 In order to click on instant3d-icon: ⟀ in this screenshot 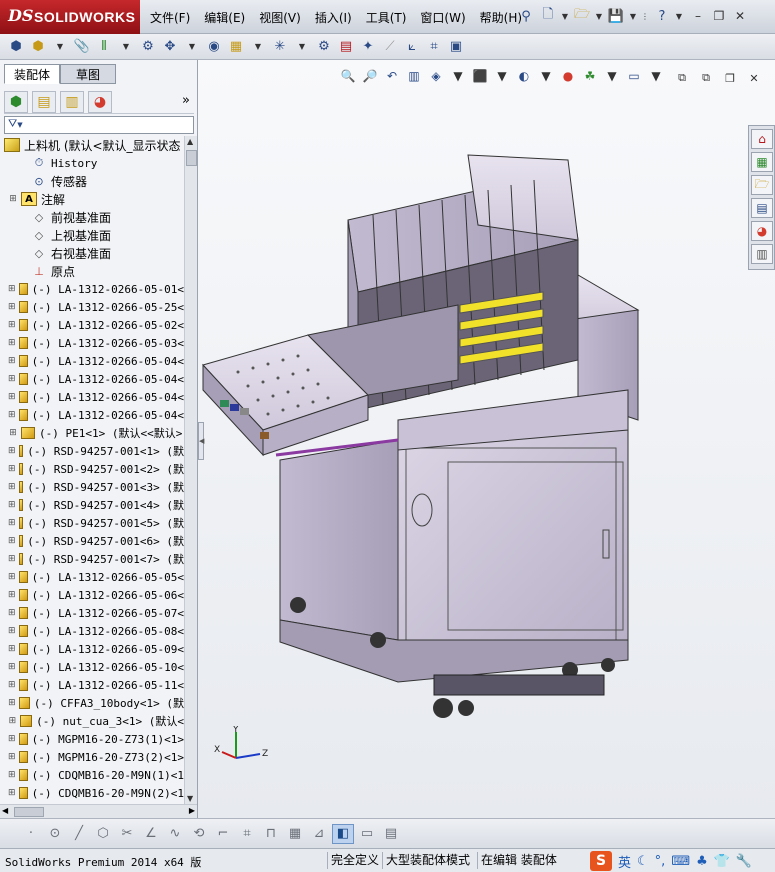, I will do `click(412, 47)`.